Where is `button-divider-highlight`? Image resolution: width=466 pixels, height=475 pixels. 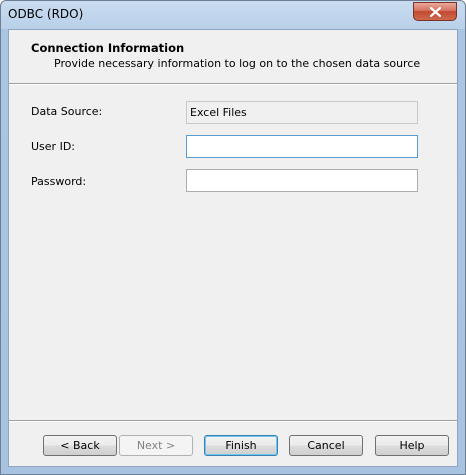 button-divider-highlight is located at coordinates (233, 421).